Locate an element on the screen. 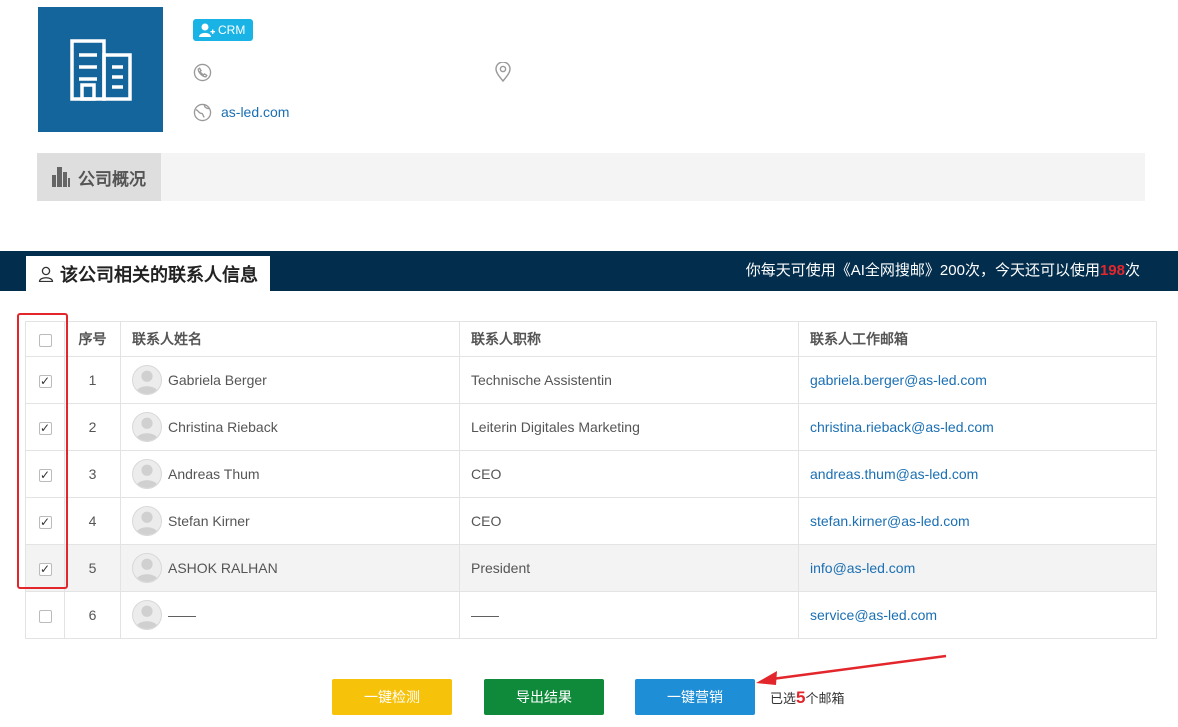 The width and height of the screenshot is (1178, 727). table-header-row: 序号 联系人姓名 联系人职称 联系人工作邮箱 is located at coordinates (591, 339).